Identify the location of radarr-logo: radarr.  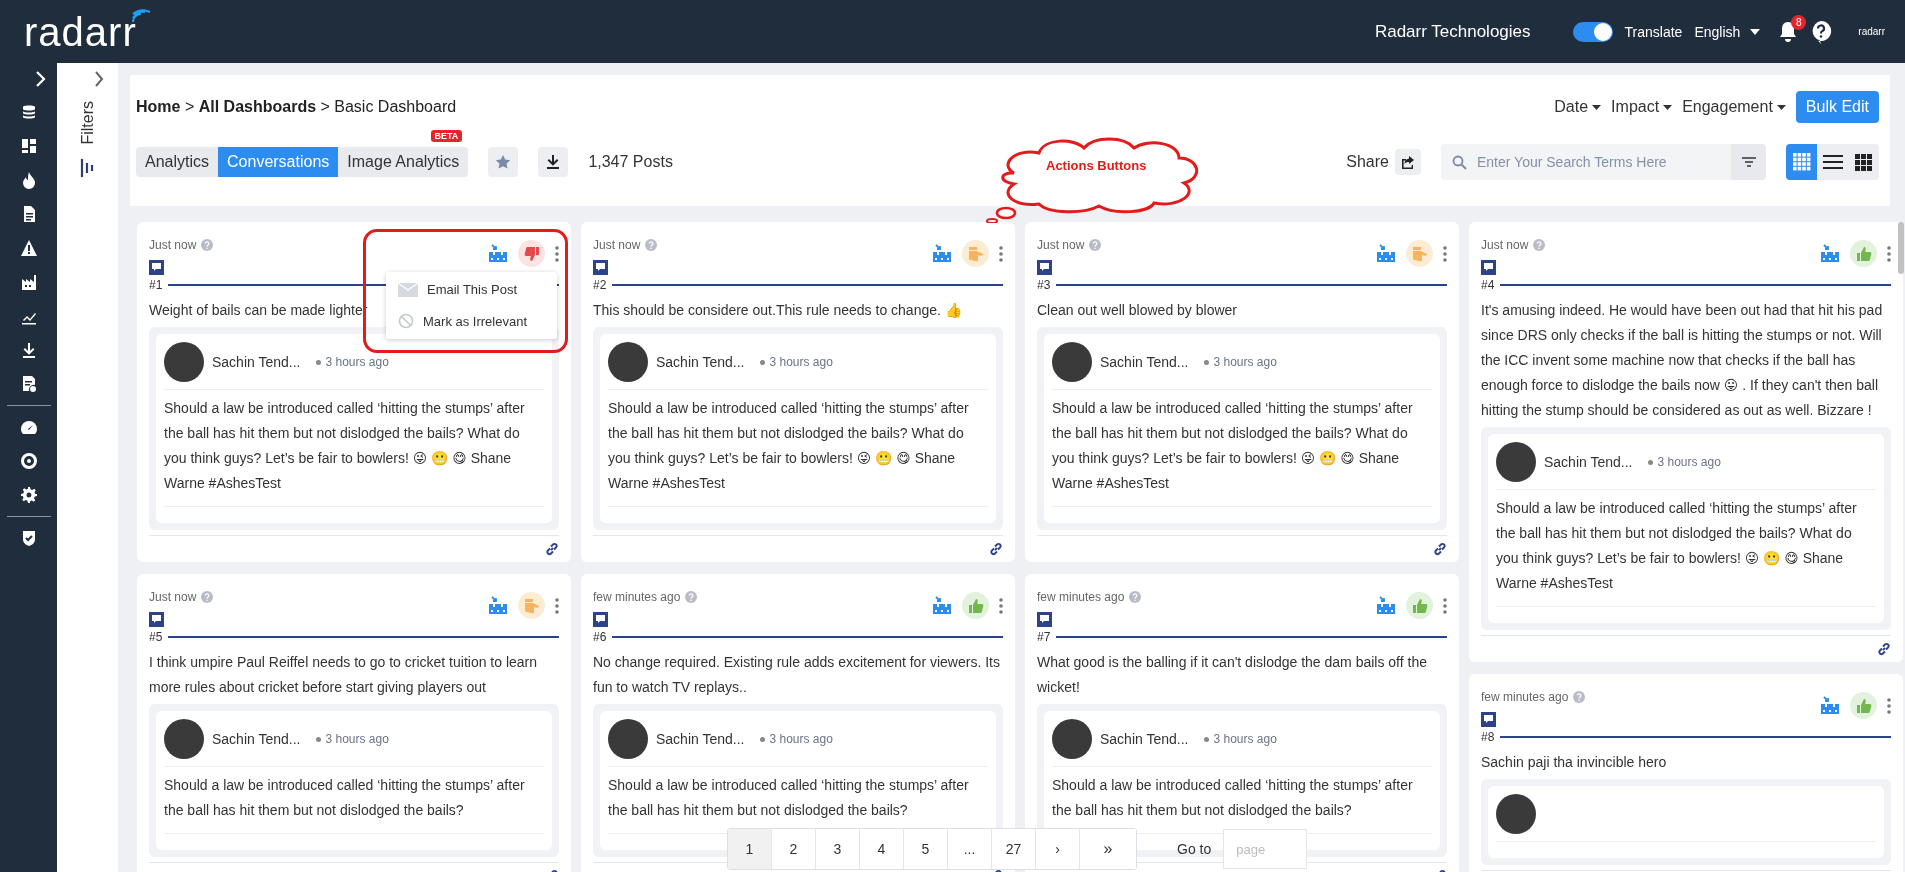
(88, 31).